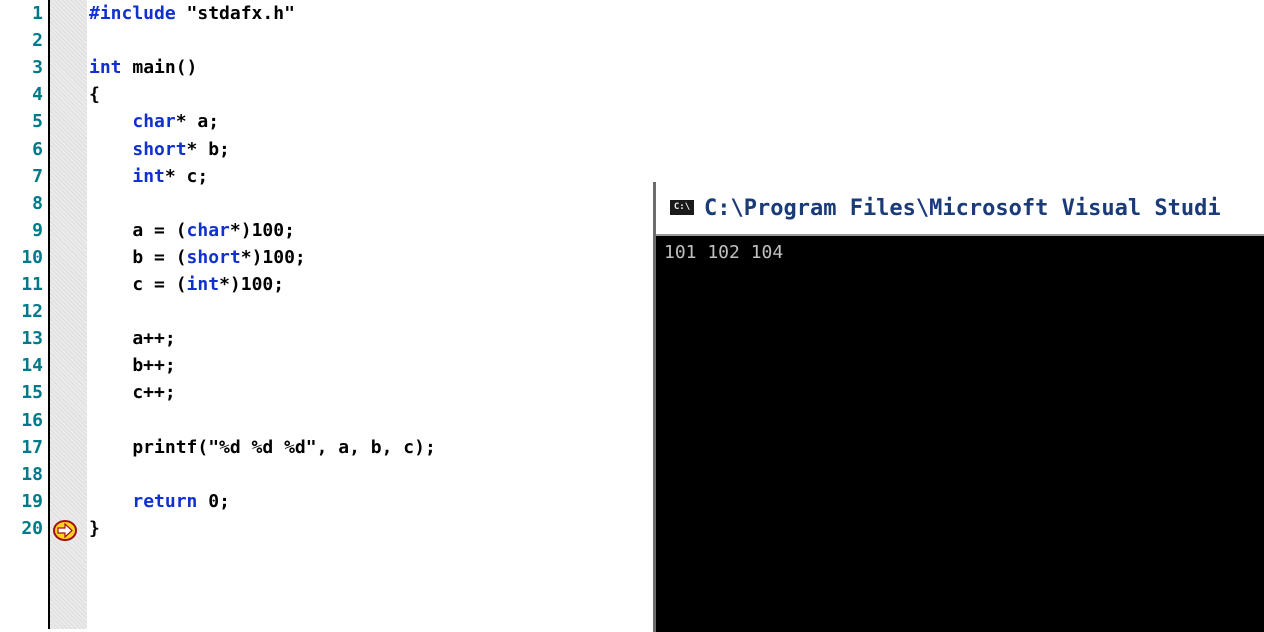 Image resolution: width=1264 pixels, height=632 pixels. What do you see at coordinates (65, 530) in the screenshot?
I see `current-statement-arrow-icon` at bounding box center [65, 530].